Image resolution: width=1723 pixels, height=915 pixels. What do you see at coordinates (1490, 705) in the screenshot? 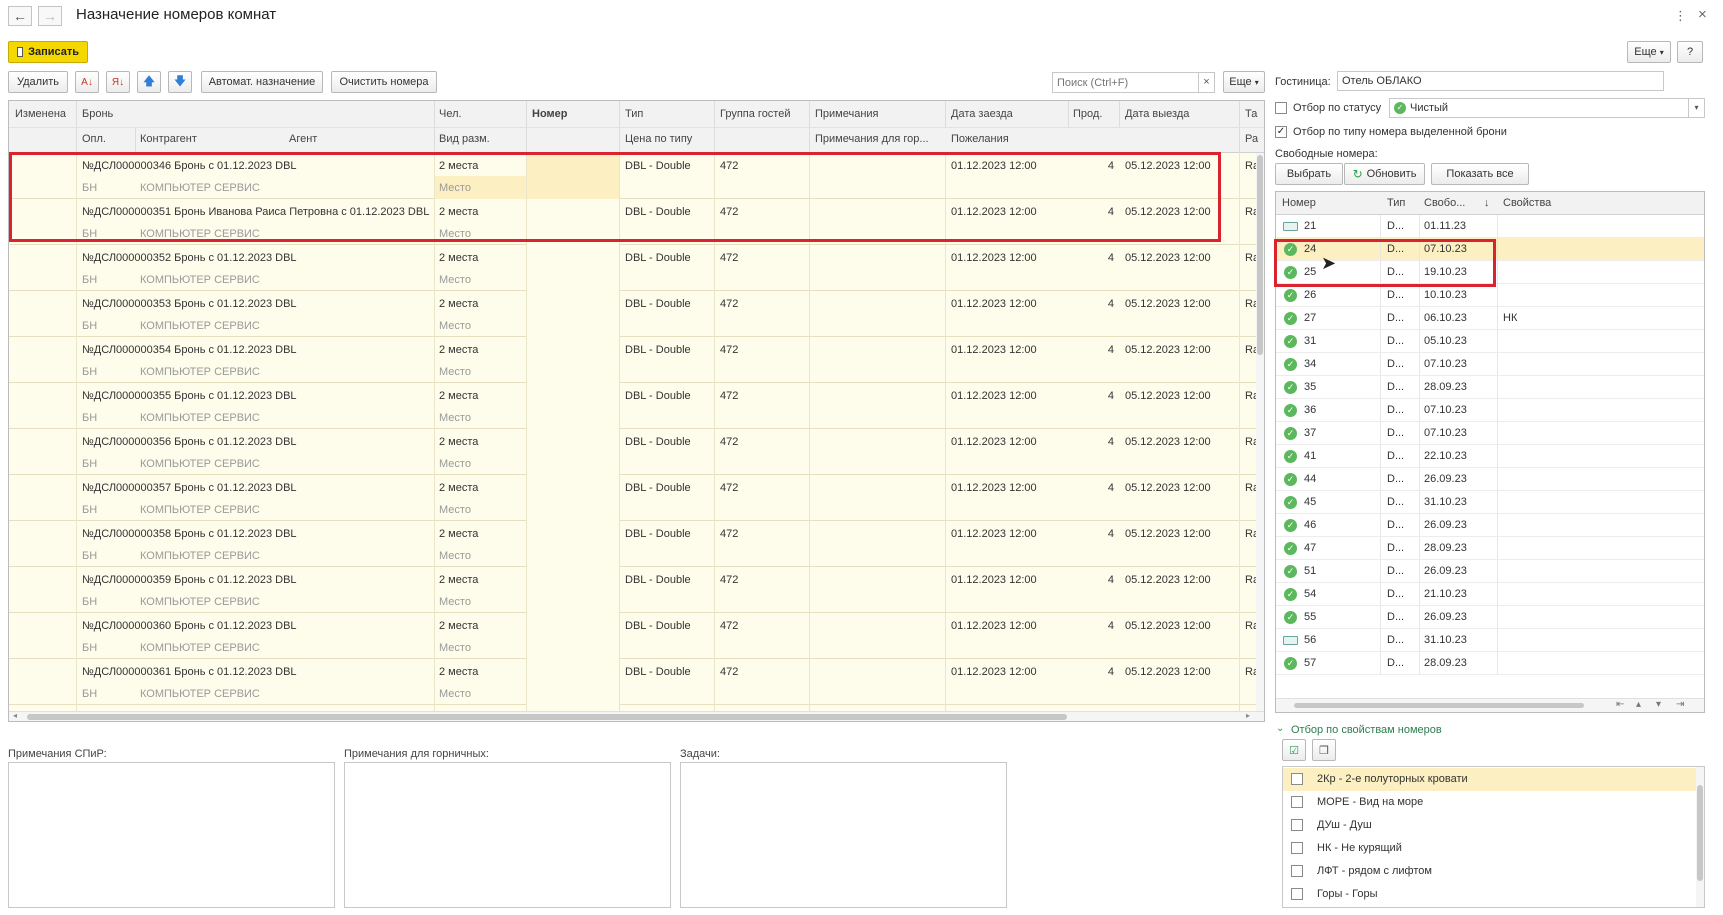
I see `rooms-horizontal-scrollbar: ⇤ ▴ ▾ ⇥` at bounding box center [1490, 705].